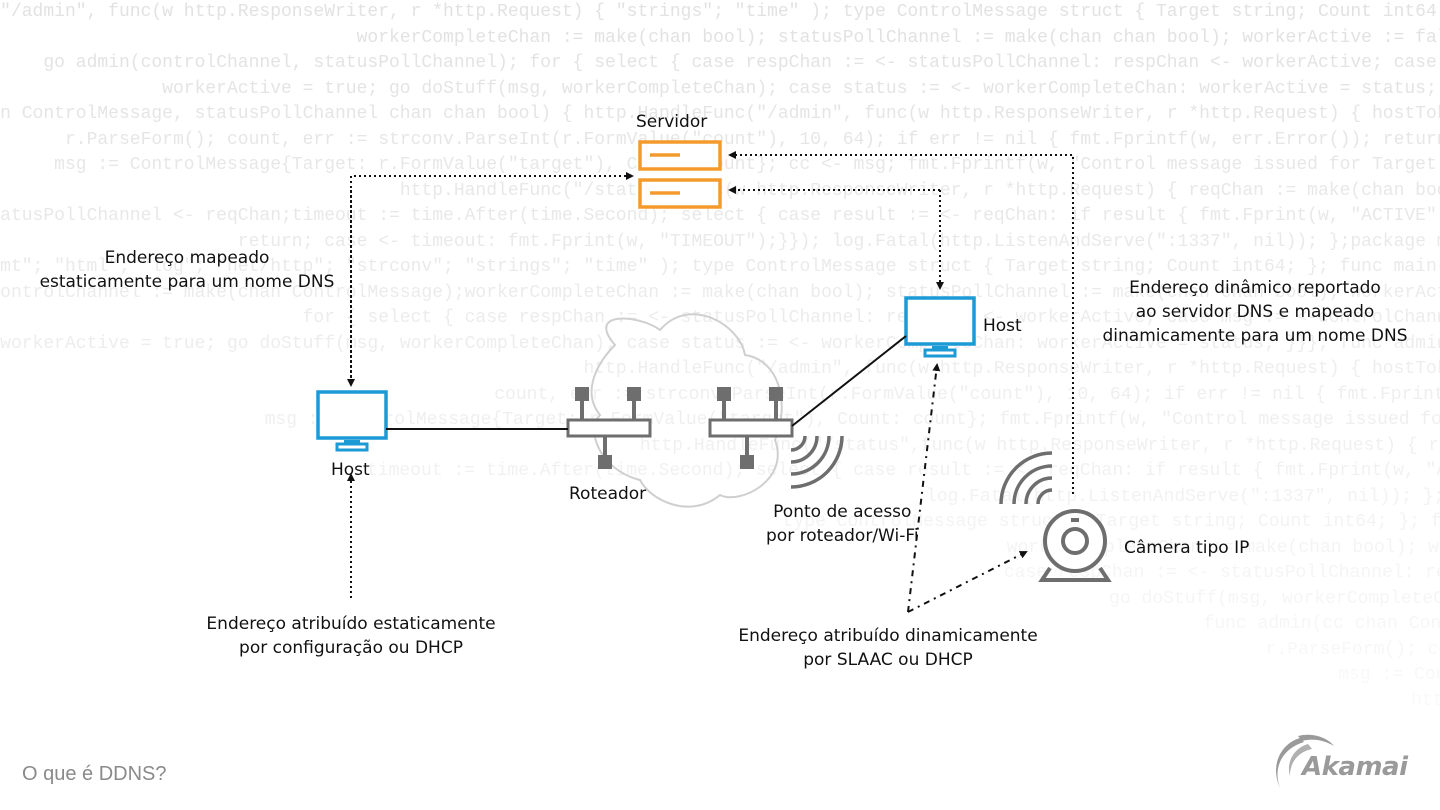  What do you see at coordinates (187, 258) in the screenshot?
I see `annotation-static-dns-line1: Endereço mapeado` at bounding box center [187, 258].